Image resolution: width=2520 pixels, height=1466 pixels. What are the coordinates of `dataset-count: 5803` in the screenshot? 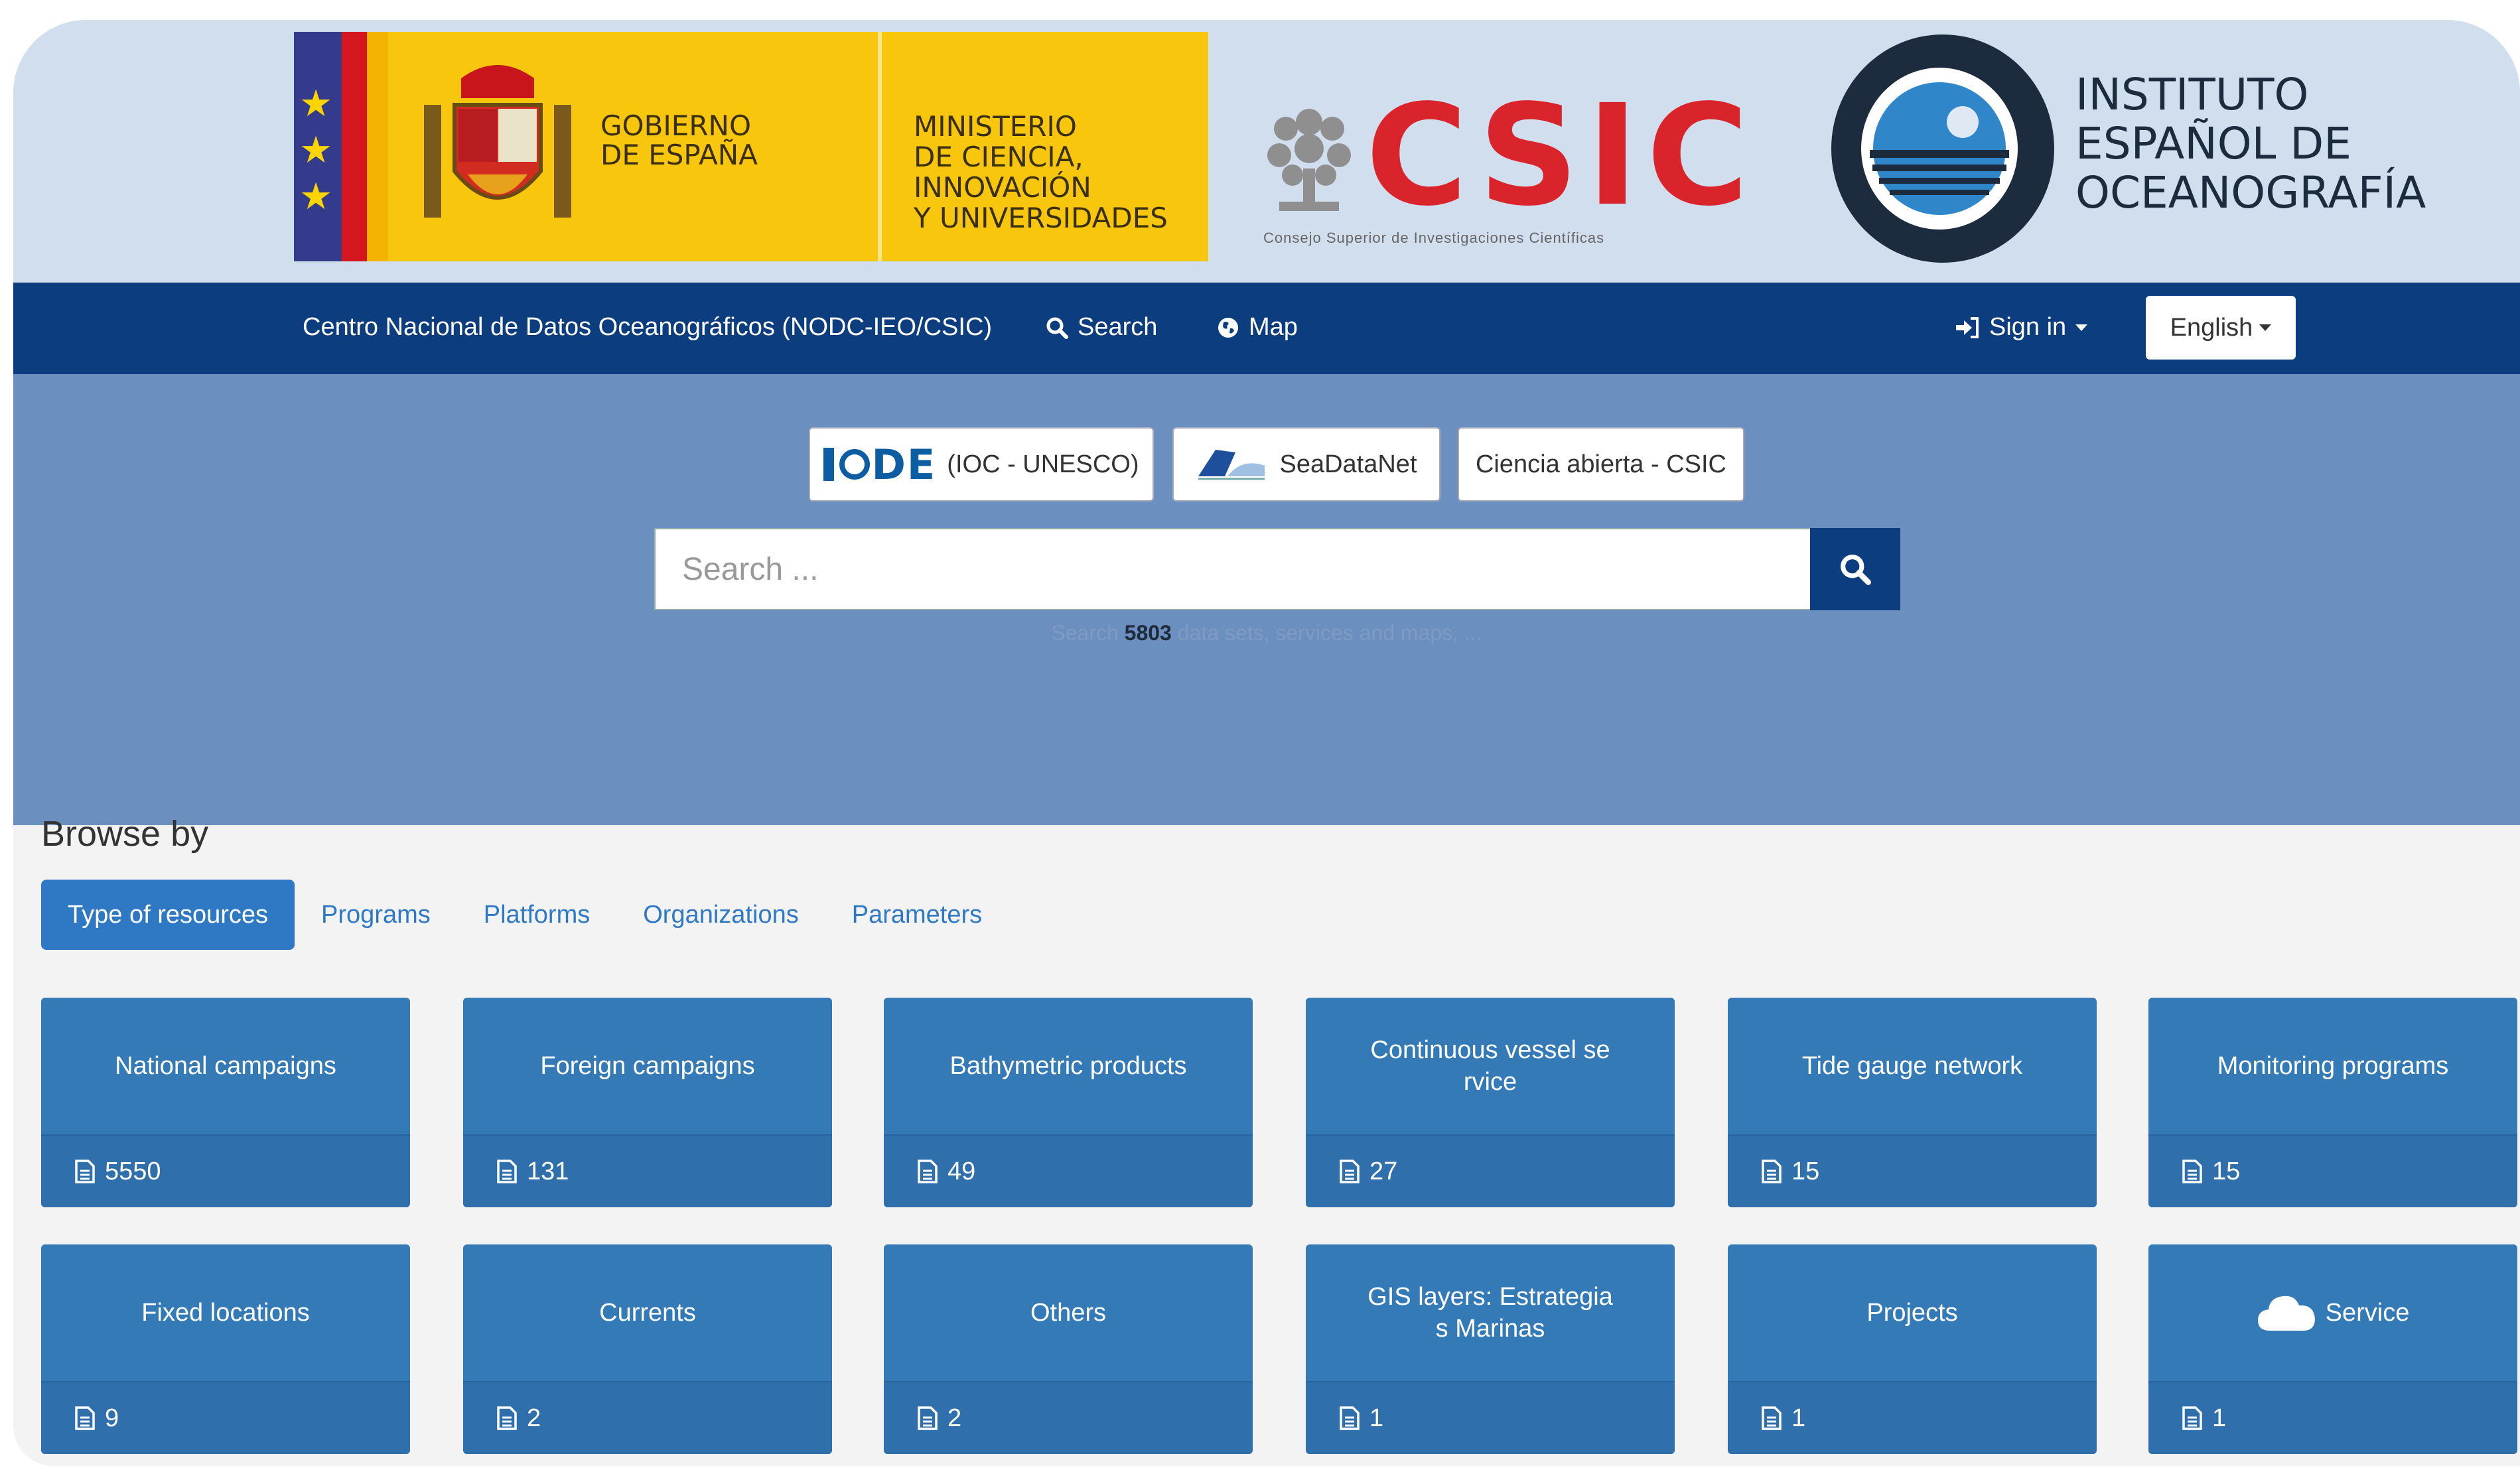 It's located at (1148, 633).